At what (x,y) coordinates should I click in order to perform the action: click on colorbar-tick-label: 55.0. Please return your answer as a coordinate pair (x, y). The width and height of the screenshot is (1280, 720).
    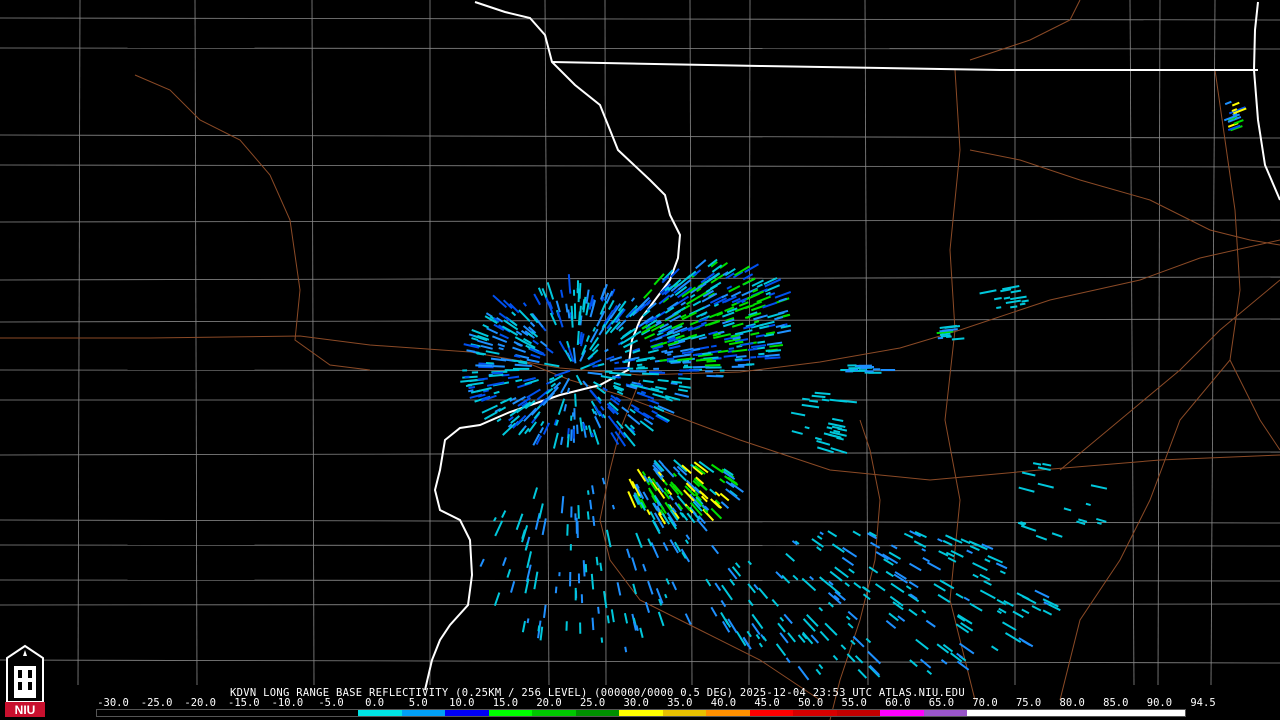
    Looking at the image, I should click on (854, 703).